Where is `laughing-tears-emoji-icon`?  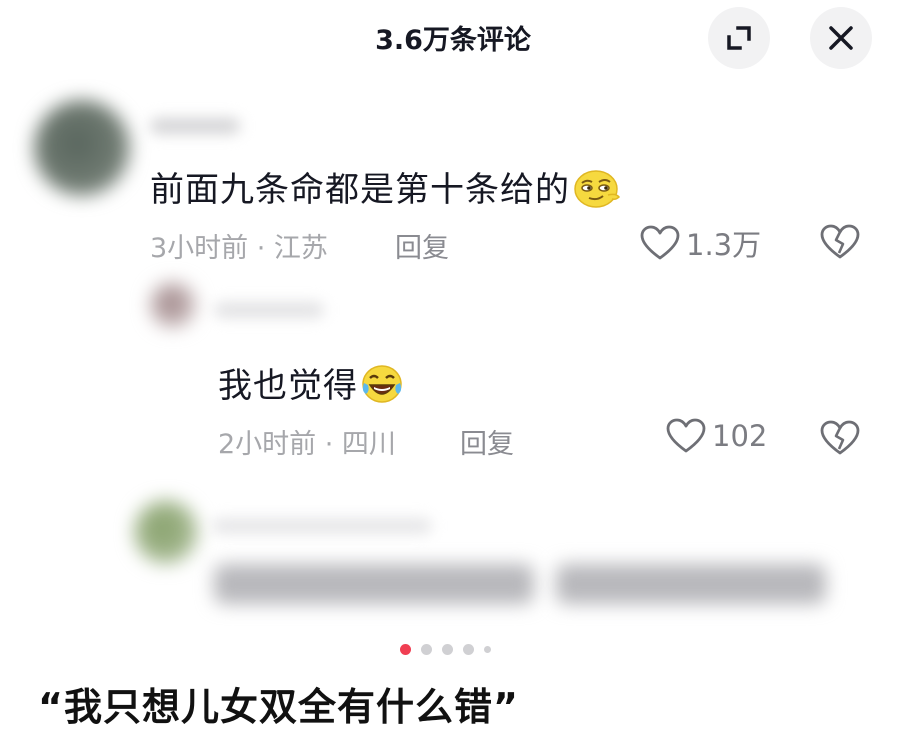 laughing-tears-emoji-icon is located at coordinates (382, 388).